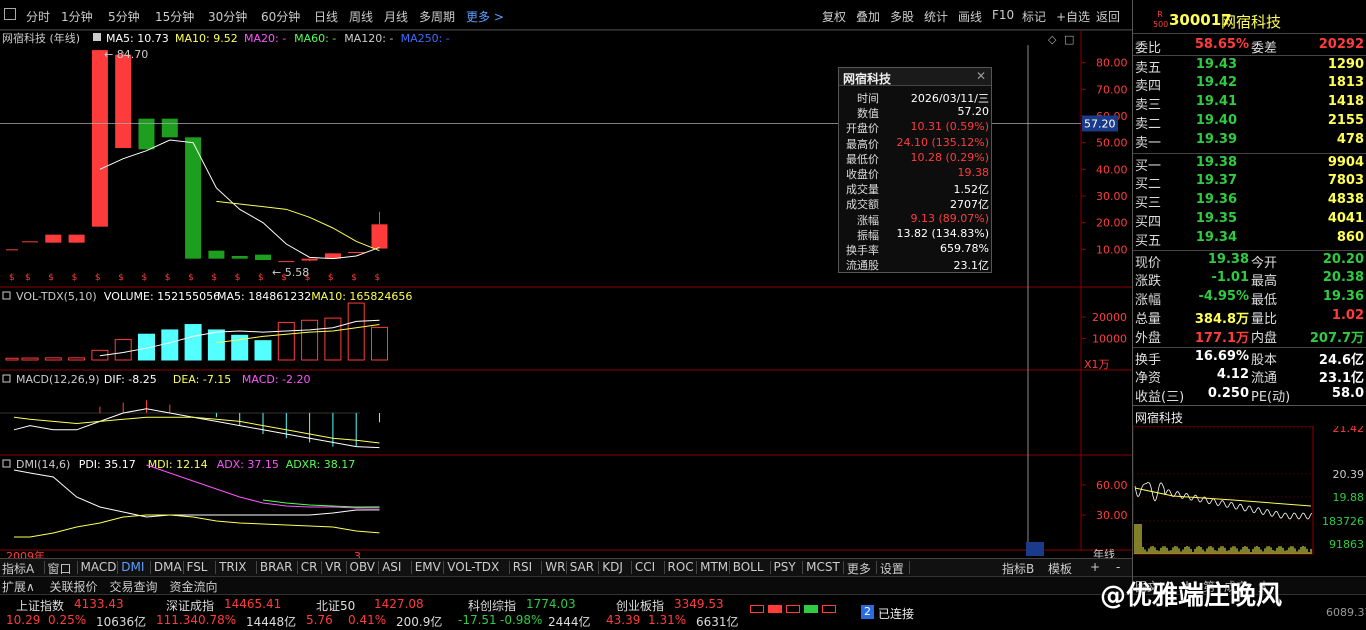 This screenshot has width=1366, height=630. Describe the element at coordinates (174, 16) in the screenshot. I see `period-tab-3: 15分钟` at that location.